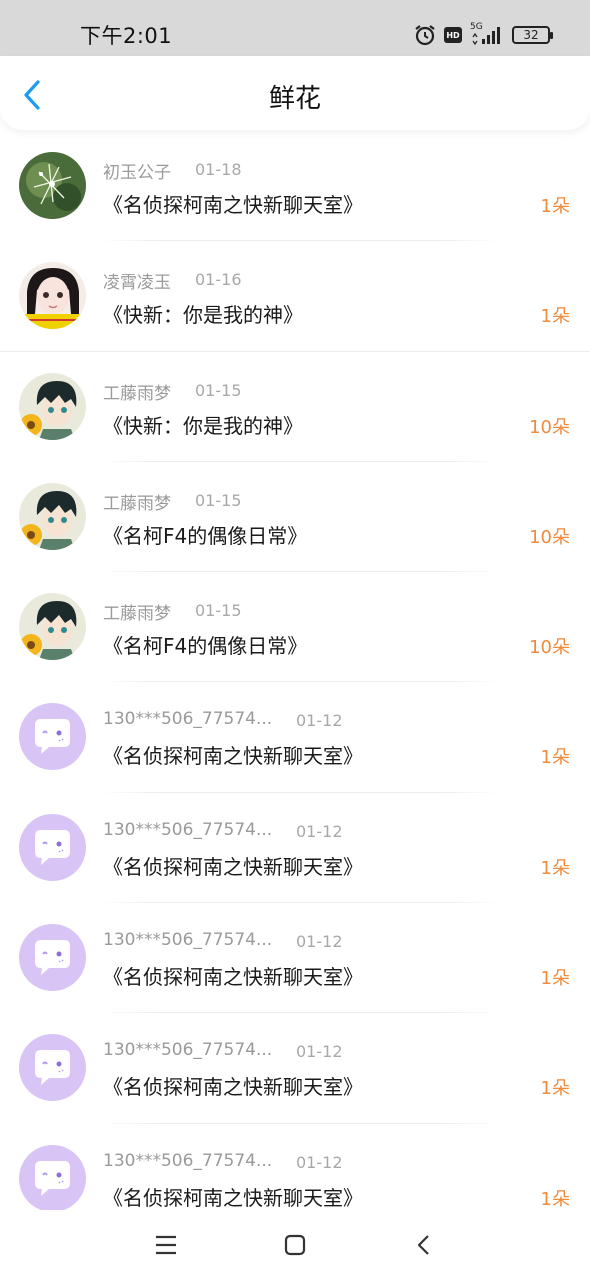 The height and width of the screenshot is (1280, 590). I want to click on back-icon, so click(424, 1245).